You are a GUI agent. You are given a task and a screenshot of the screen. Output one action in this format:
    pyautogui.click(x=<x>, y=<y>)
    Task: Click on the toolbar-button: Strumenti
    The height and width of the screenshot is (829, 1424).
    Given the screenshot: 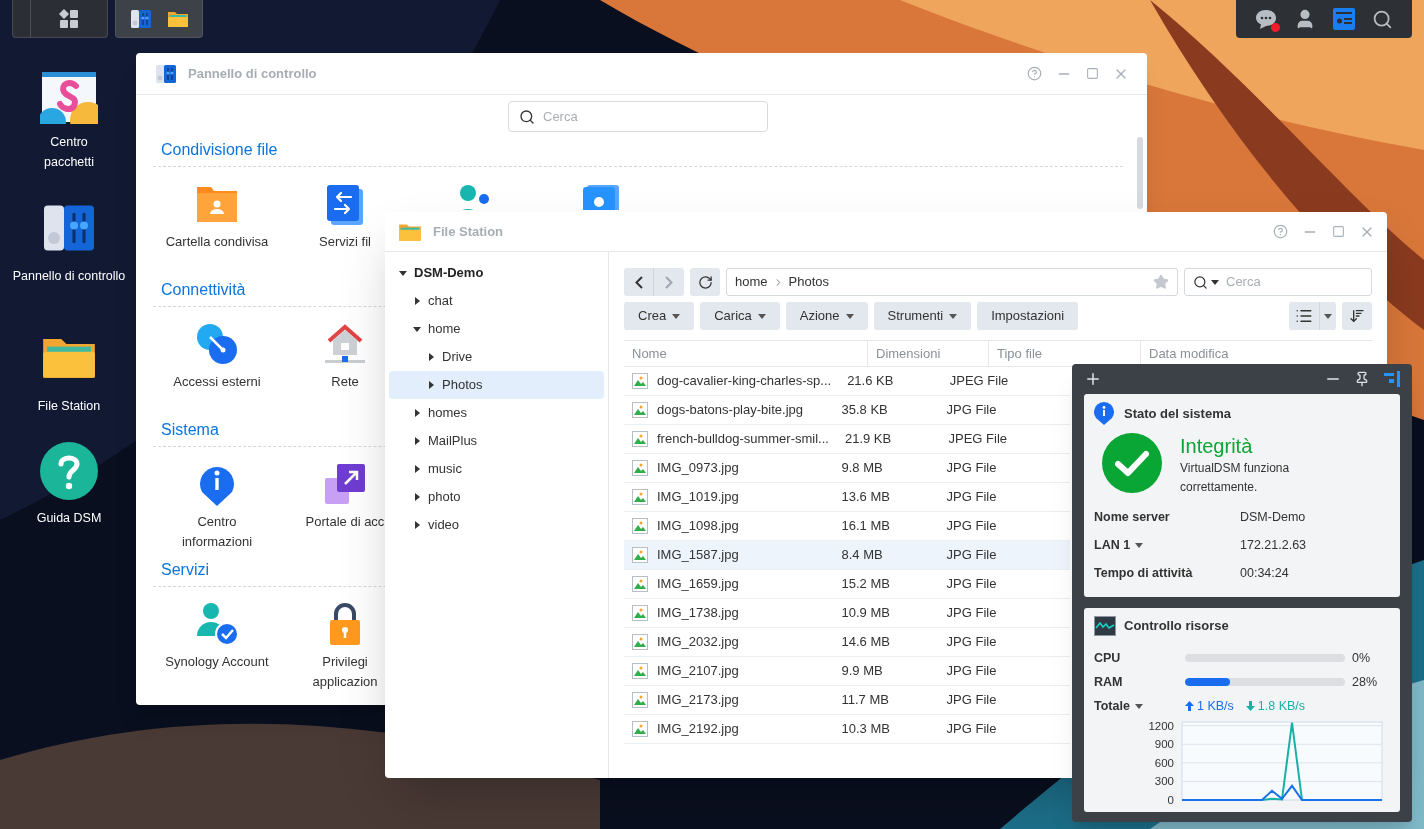 What is the action you would take?
    pyautogui.click(x=922, y=316)
    